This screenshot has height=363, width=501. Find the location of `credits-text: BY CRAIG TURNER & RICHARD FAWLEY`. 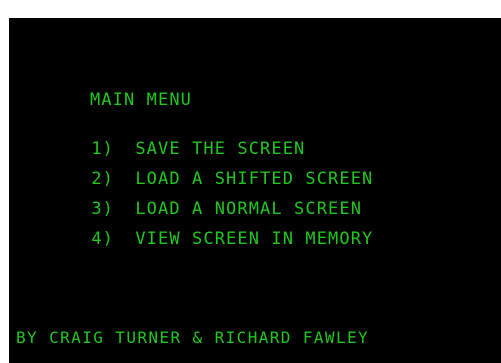

credits-text: BY CRAIG TURNER & RICHARD FAWLEY is located at coordinates (193, 337).